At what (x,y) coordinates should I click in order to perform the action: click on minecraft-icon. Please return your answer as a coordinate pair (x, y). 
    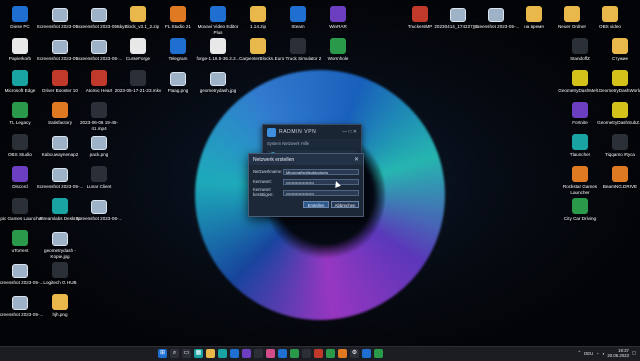
    Looking at the image, I should click on (330, 353).